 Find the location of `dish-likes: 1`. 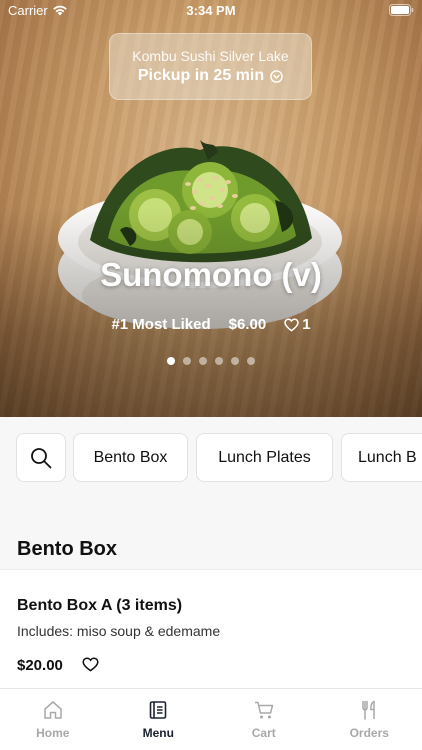

dish-likes: 1 is located at coordinates (297, 324).